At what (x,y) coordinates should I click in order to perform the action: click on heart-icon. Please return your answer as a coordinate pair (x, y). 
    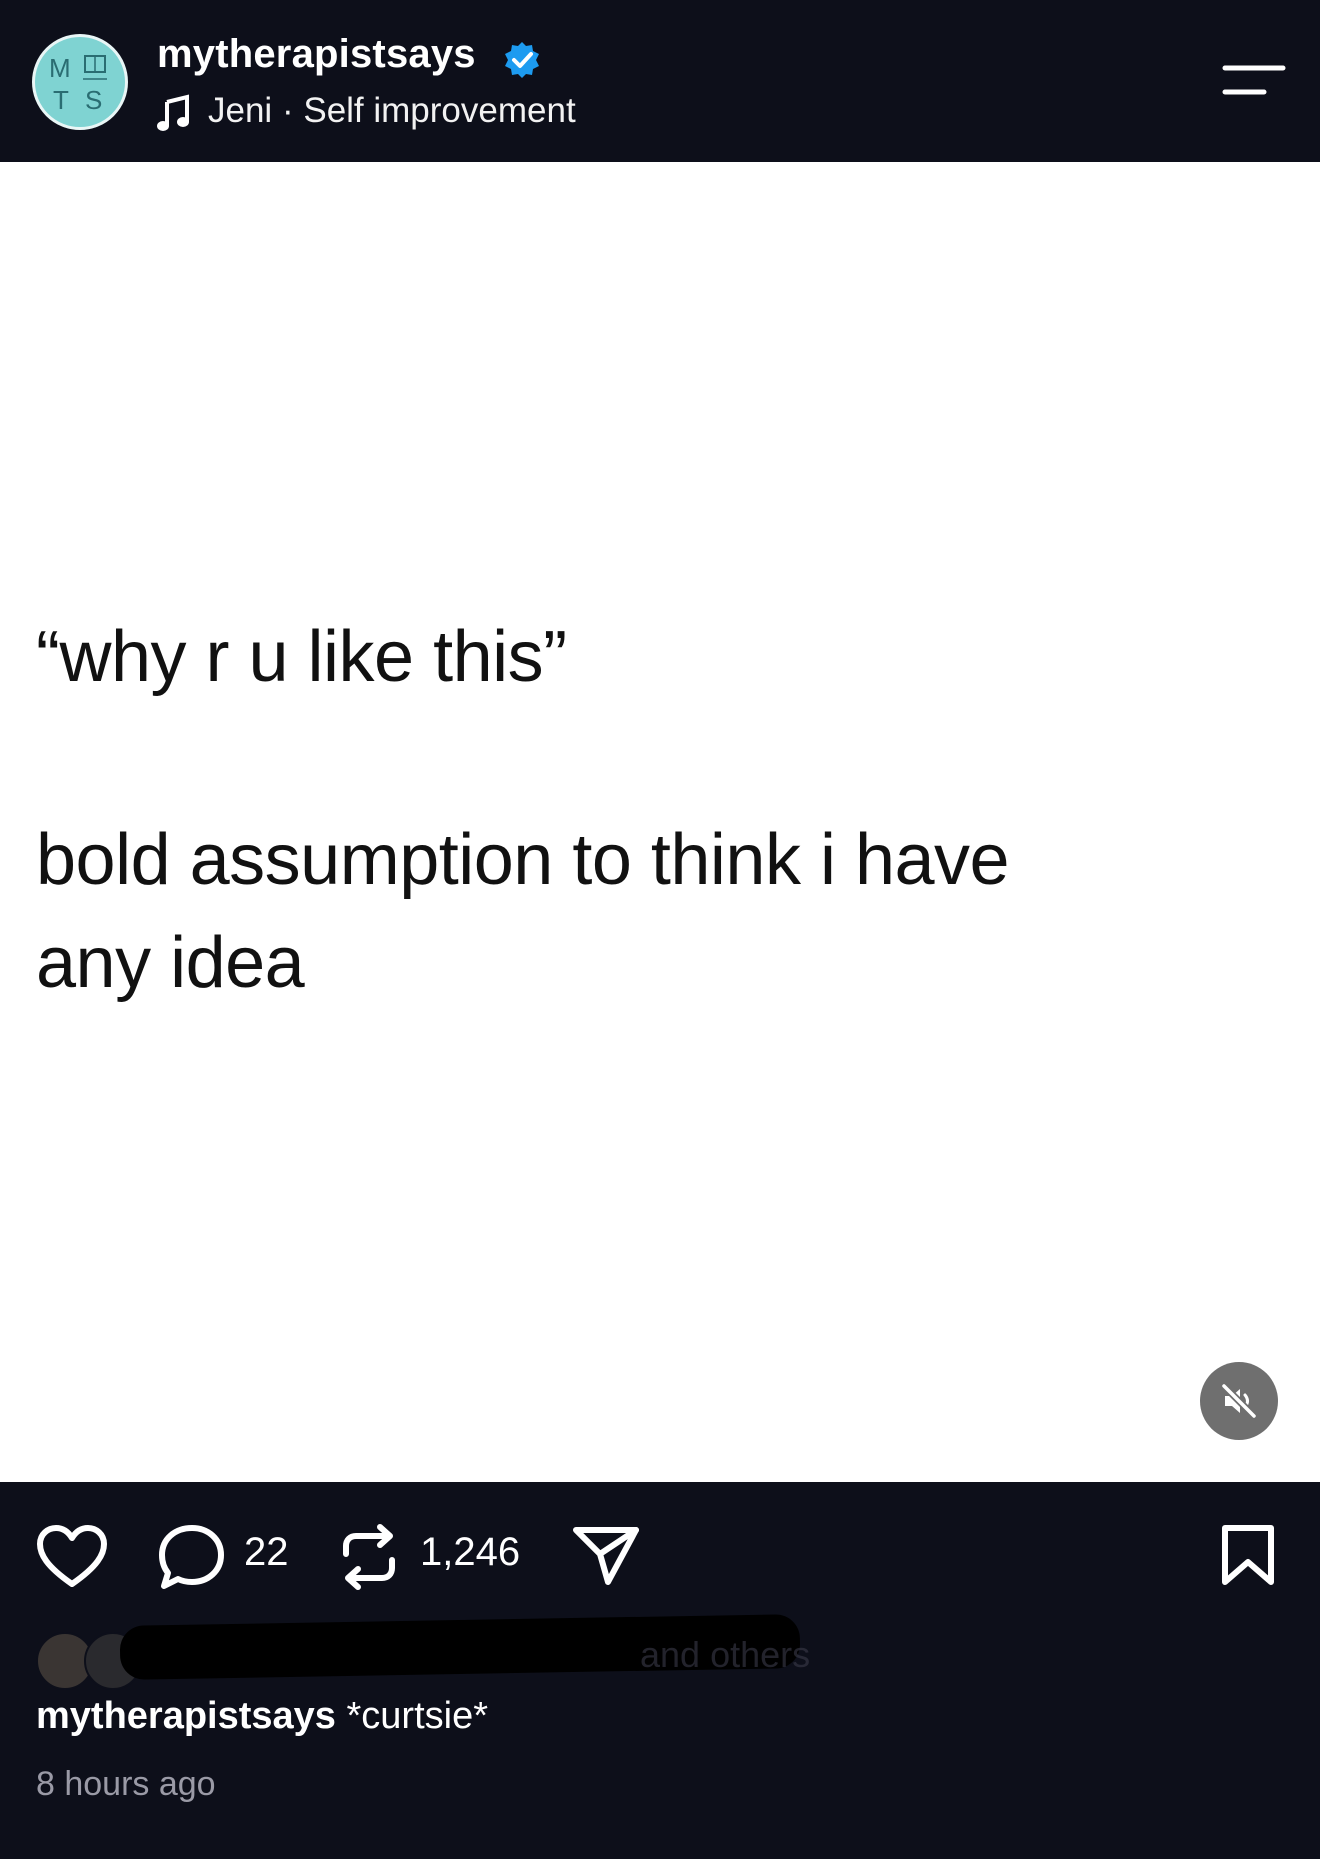
    Looking at the image, I should click on (72, 1557).